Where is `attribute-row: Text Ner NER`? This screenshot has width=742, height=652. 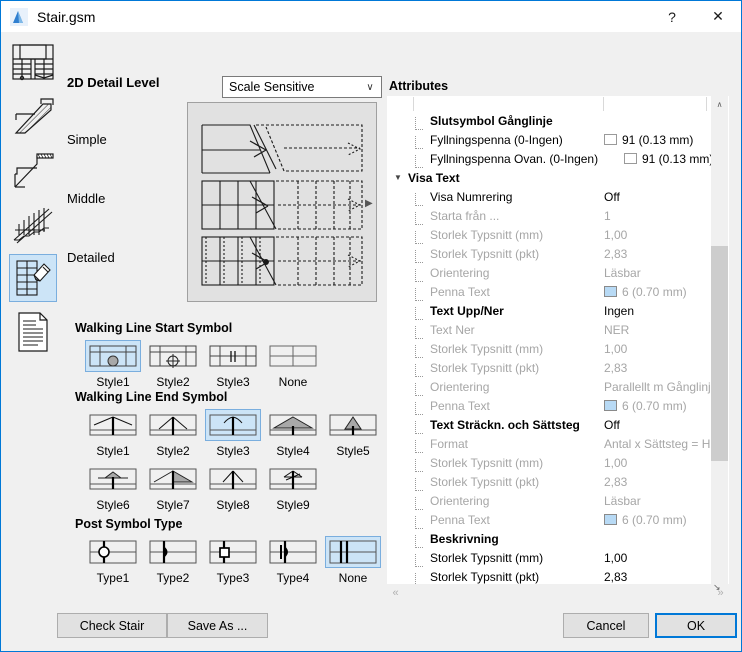
attribute-row: Text Ner NER is located at coordinates (558, 329).